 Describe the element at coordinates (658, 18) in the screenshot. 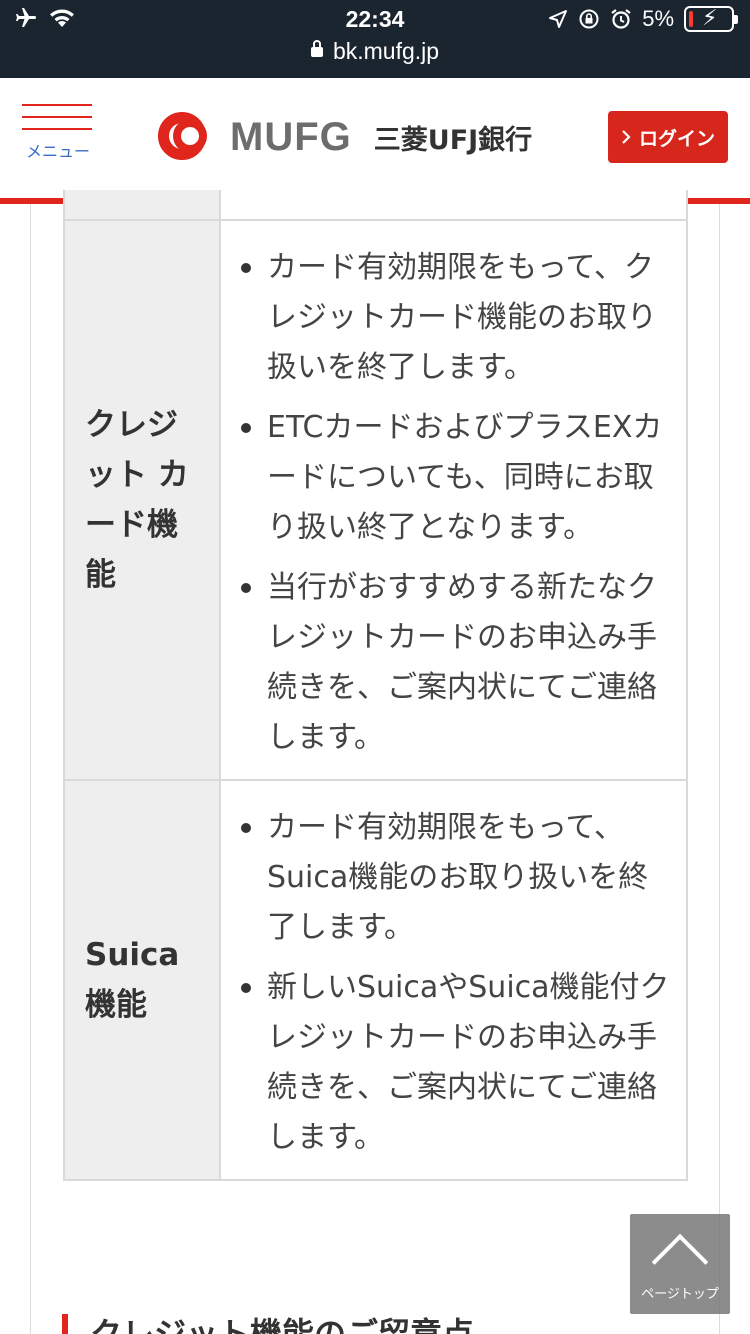

I see `battery-percent: 5%` at that location.